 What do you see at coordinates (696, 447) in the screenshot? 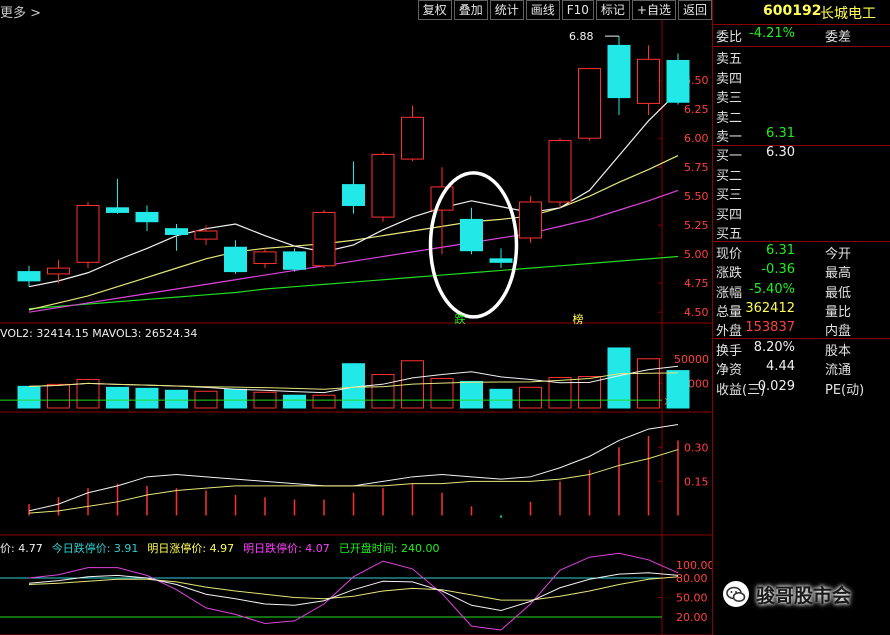
I see `macd-axis-label: 0.30` at bounding box center [696, 447].